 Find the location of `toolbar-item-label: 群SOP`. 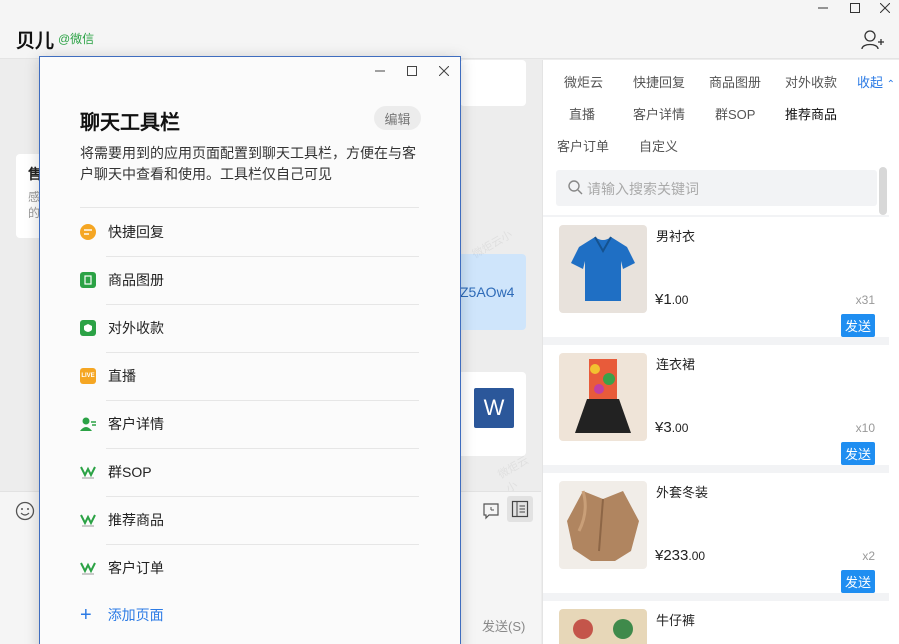

toolbar-item-label: 群SOP is located at coordinates (130, 472).